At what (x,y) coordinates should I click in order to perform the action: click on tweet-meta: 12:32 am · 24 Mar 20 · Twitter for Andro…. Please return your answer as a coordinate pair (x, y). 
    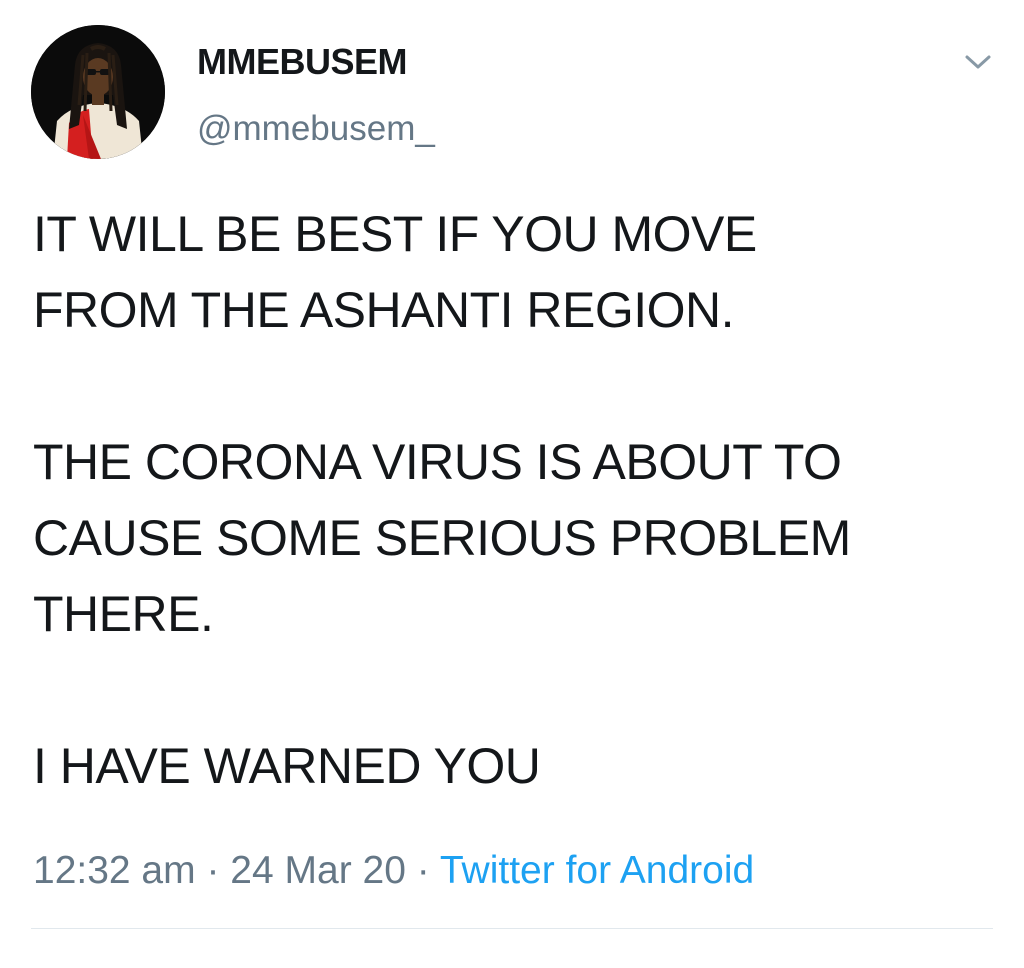
    Looking at the image, I should click on (393, 871).